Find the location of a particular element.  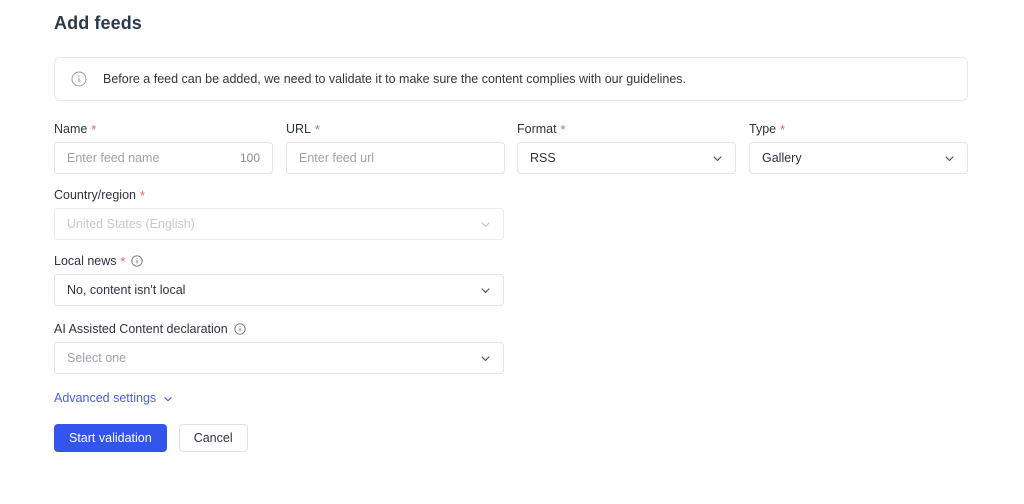

field-country-region: Country/region * United States (English) is located at coordinates (279, 214).